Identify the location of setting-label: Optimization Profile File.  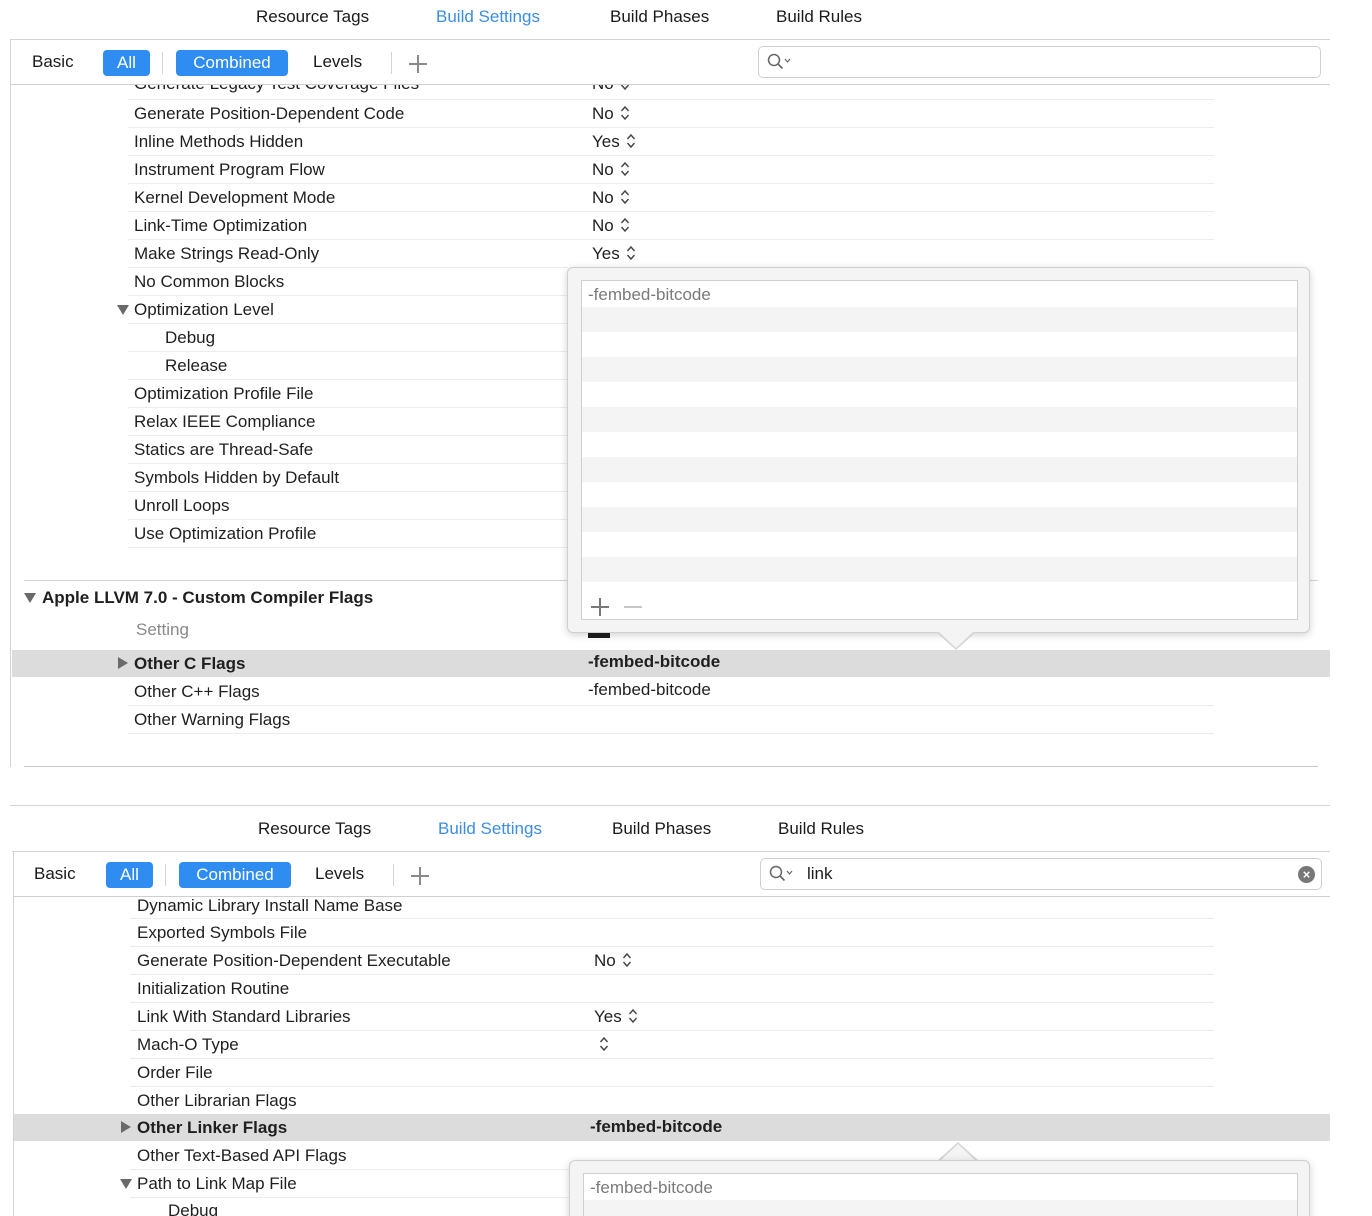
(224, 393).